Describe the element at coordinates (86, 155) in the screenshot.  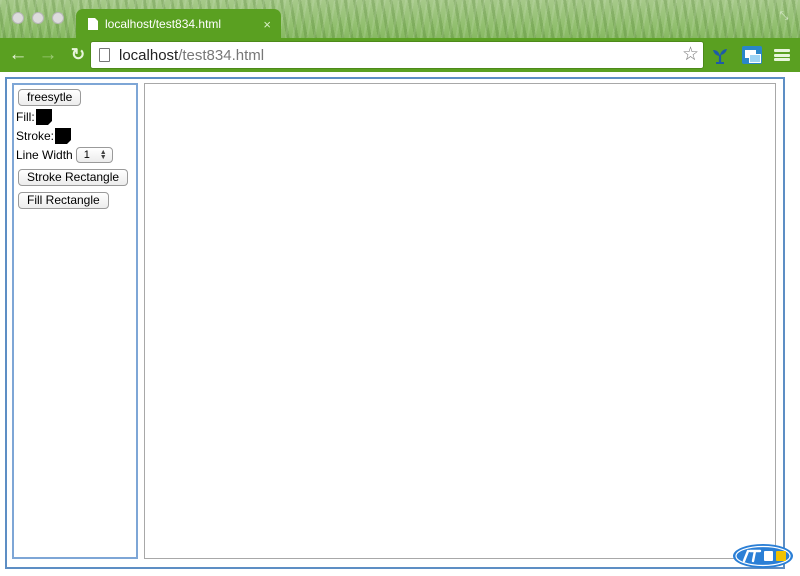
I see `line-width-value: 1` at that location.